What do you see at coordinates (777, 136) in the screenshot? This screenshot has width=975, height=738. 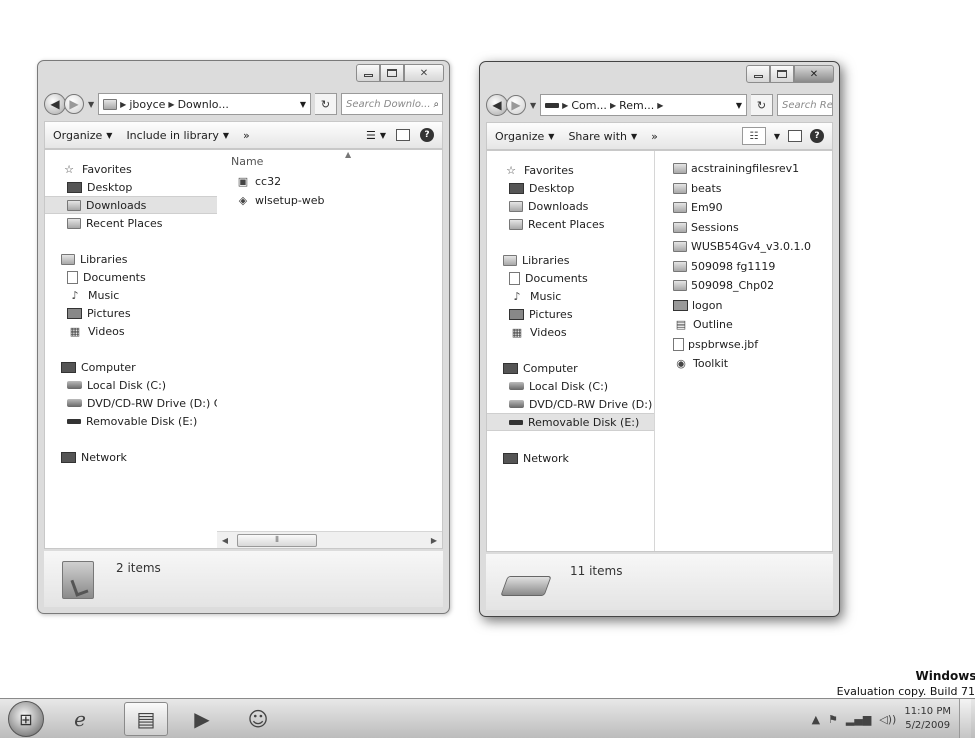 I see `view-dropdown-icon: ▼` at bounding box center [777, 136].